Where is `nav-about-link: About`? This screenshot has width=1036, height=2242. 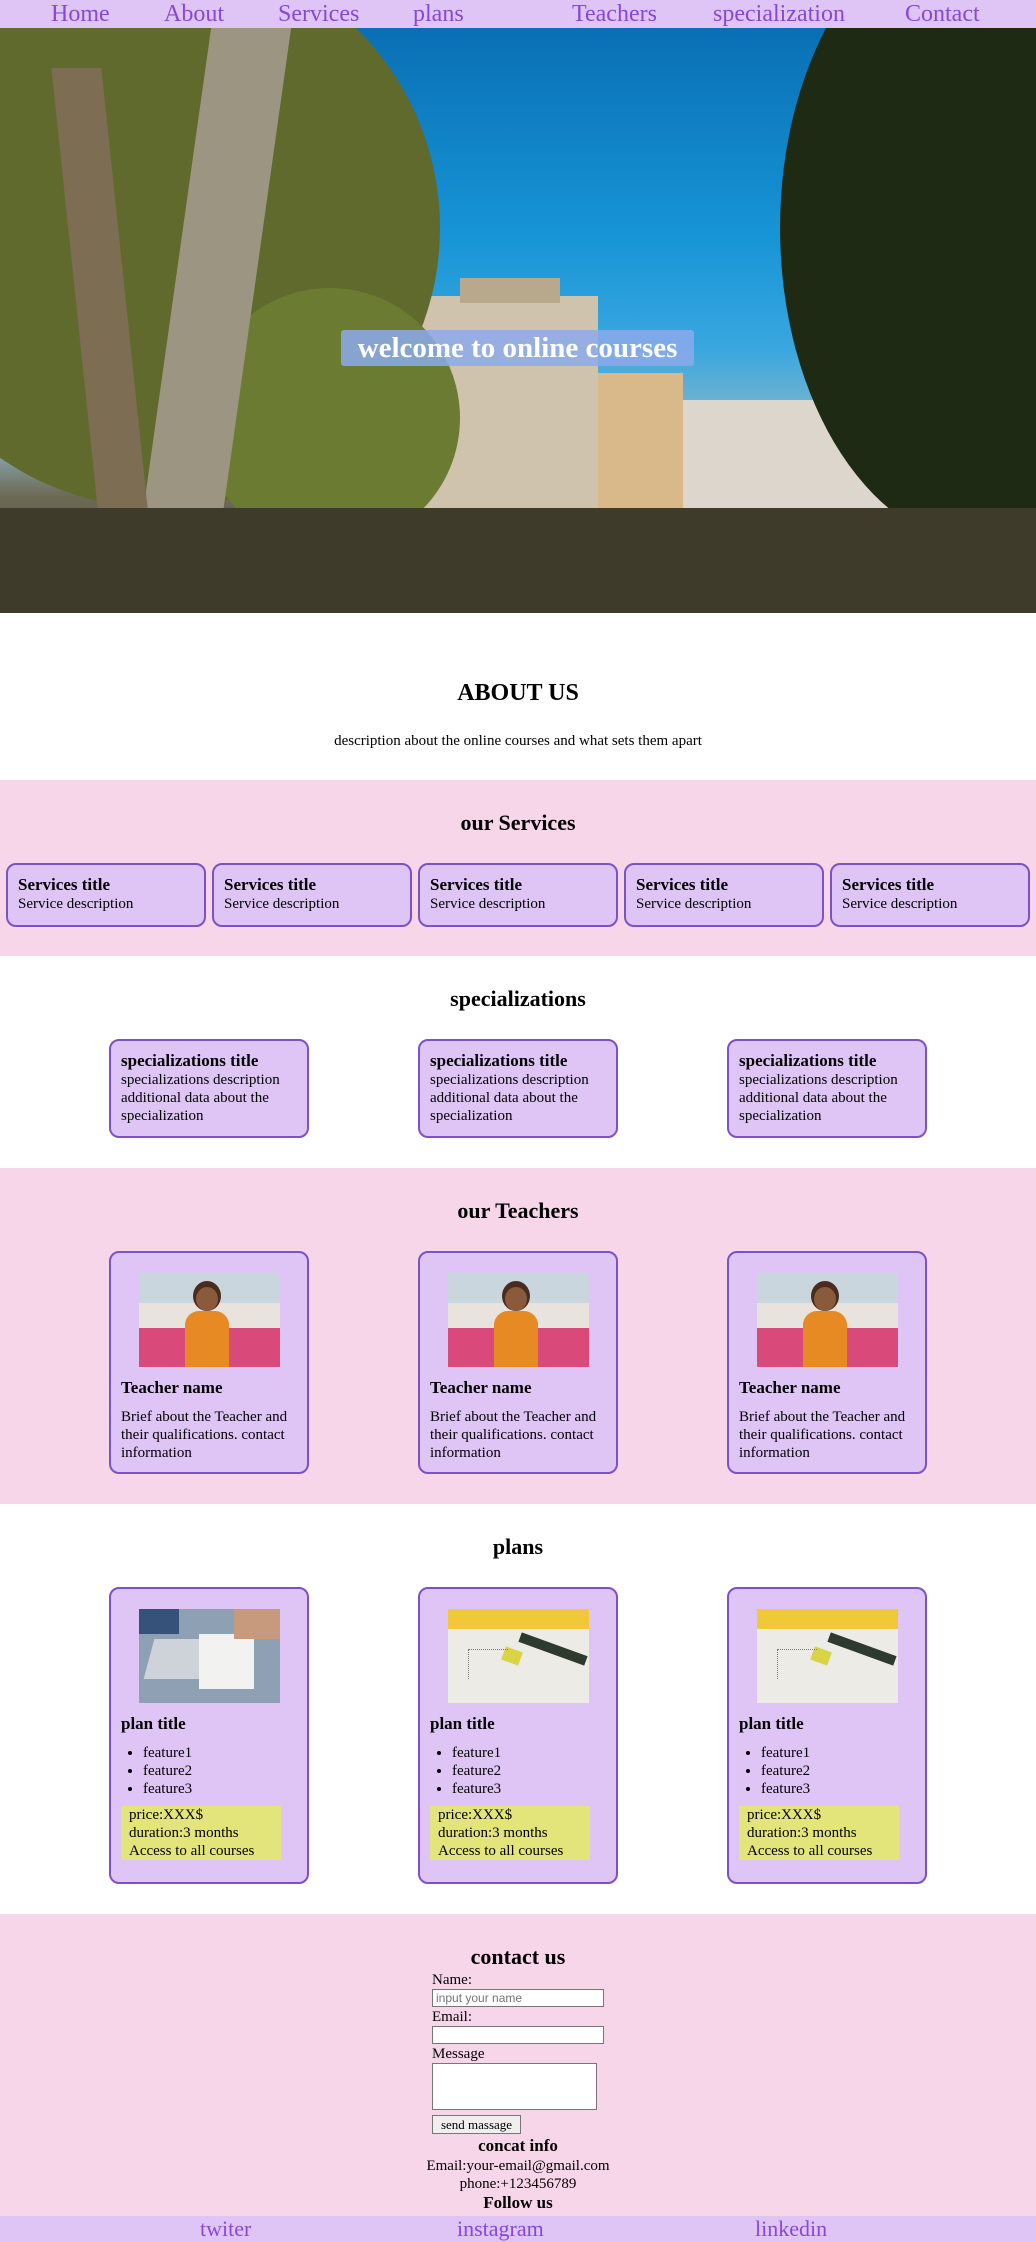
nav-about-link: About is located at coordinates (194, 14).